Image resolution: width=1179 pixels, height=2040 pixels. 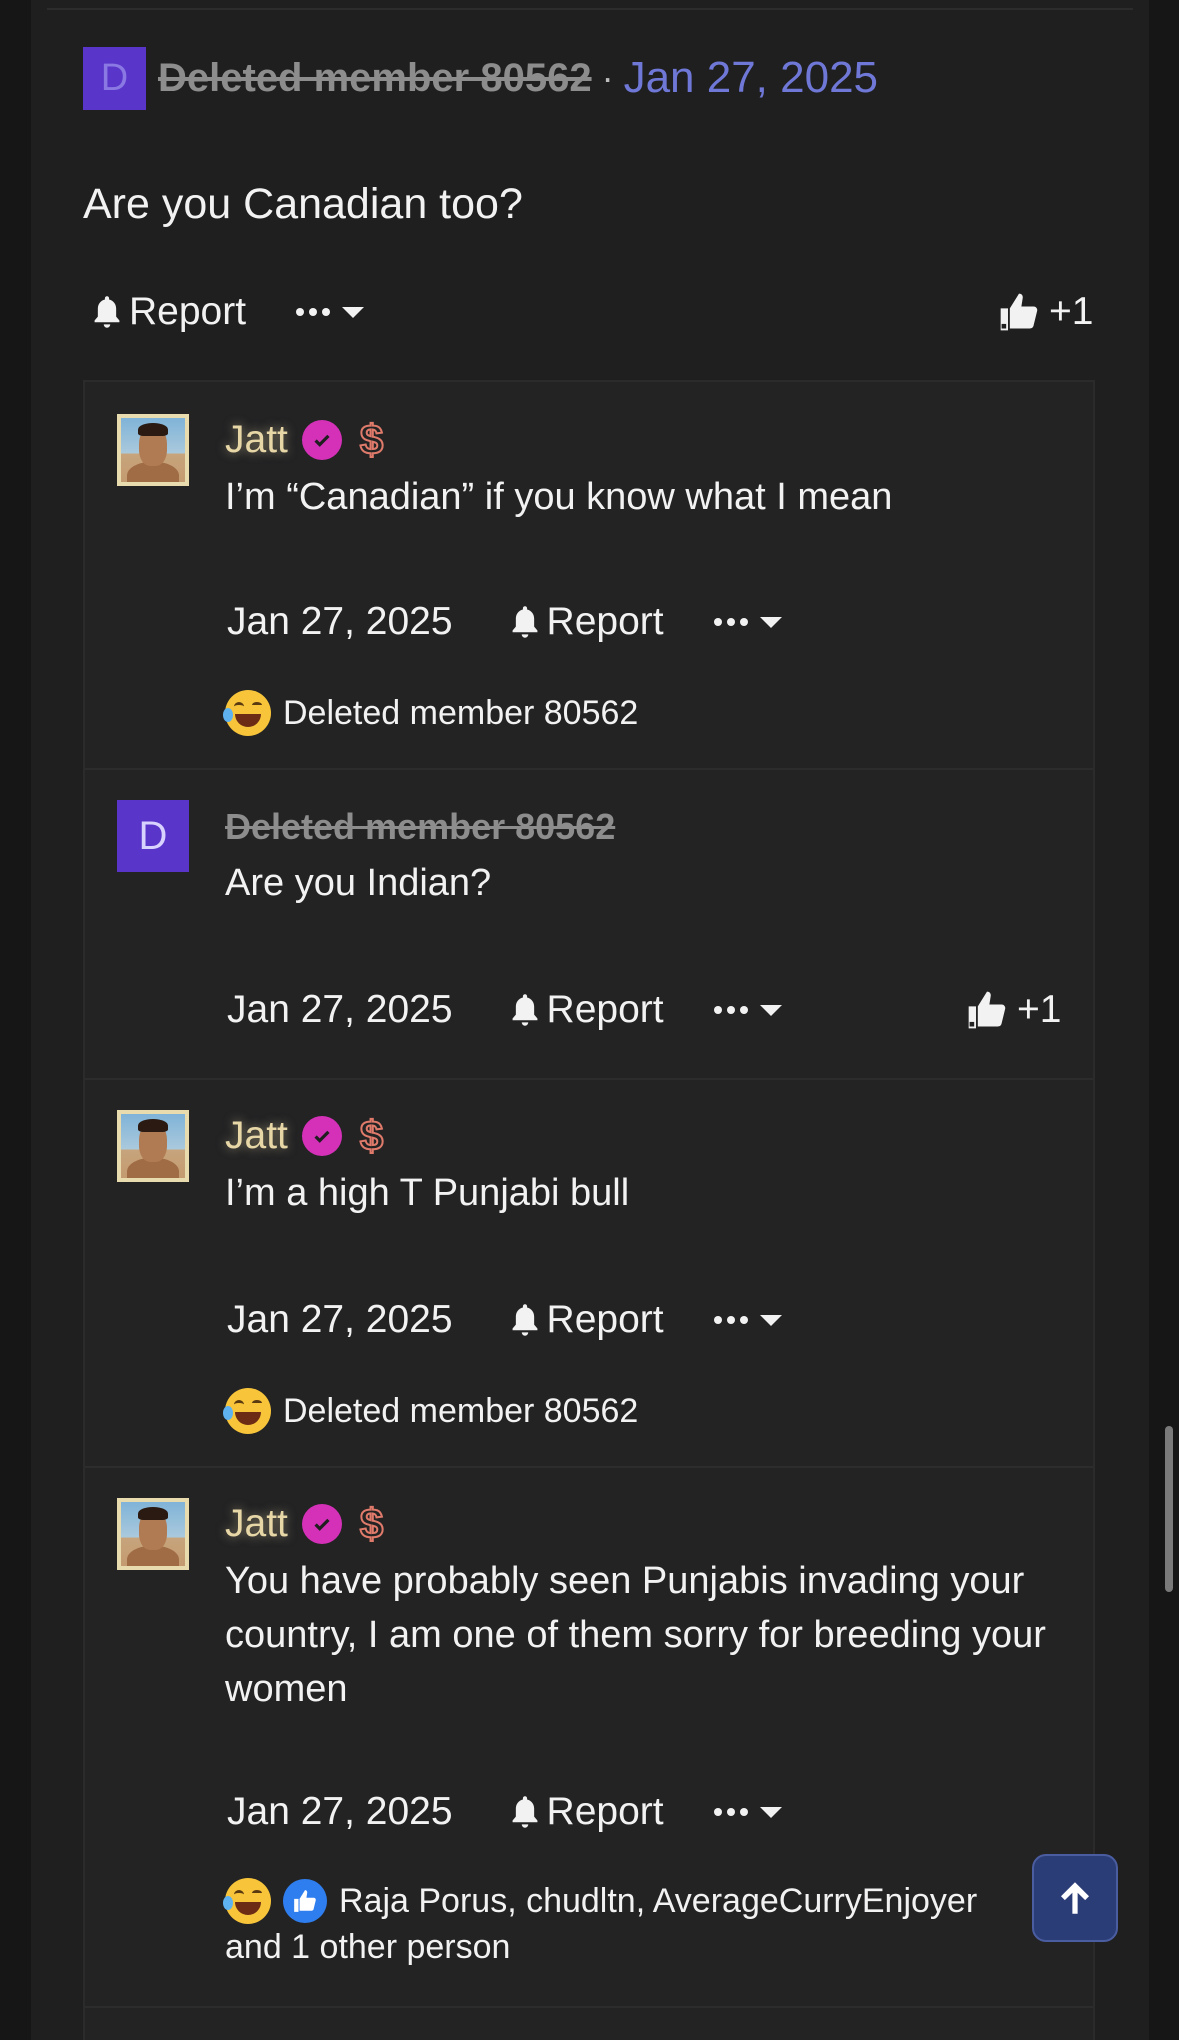 What do you see at coordinates (358, 883) in the screenshot?
I see `reply-body: Are you Indian?` at bounding box center [358, 883].